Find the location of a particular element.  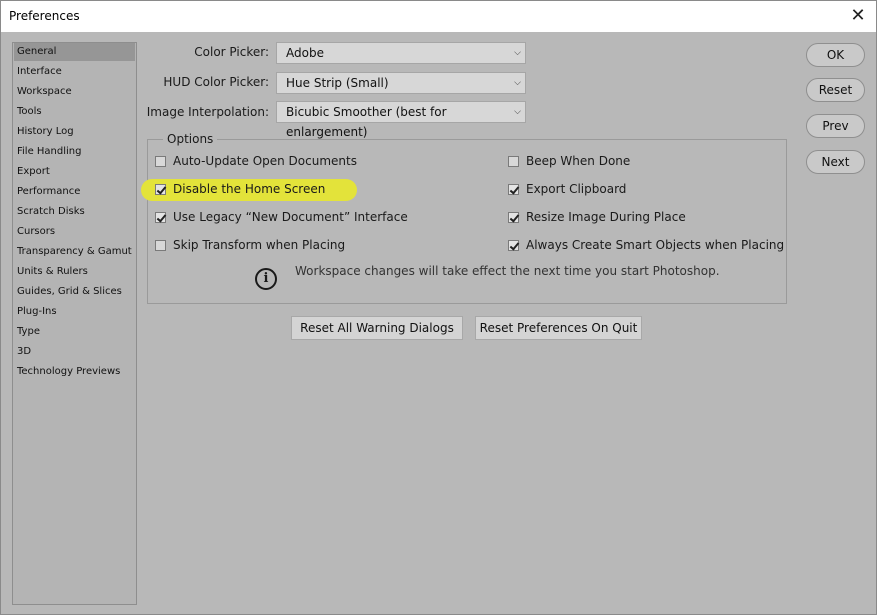

ok-button: OK is located at coordinates (835, 55).